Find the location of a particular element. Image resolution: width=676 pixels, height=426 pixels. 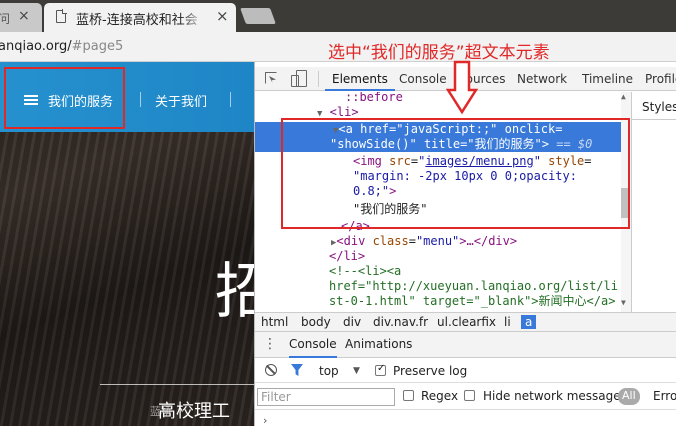

styles-pane: Styles is located at coordinates (653, 202).